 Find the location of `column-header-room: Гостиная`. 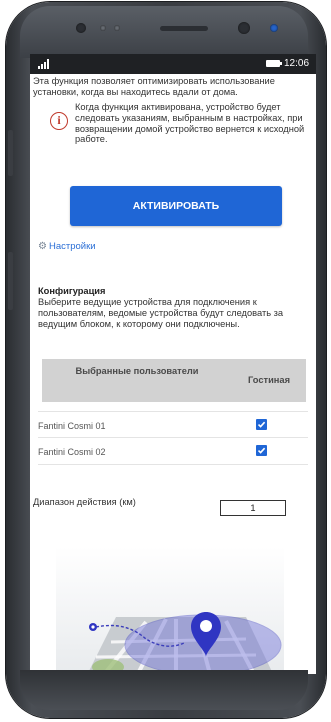

column-header-room: Гостиная is located at coordinates (268, 380).